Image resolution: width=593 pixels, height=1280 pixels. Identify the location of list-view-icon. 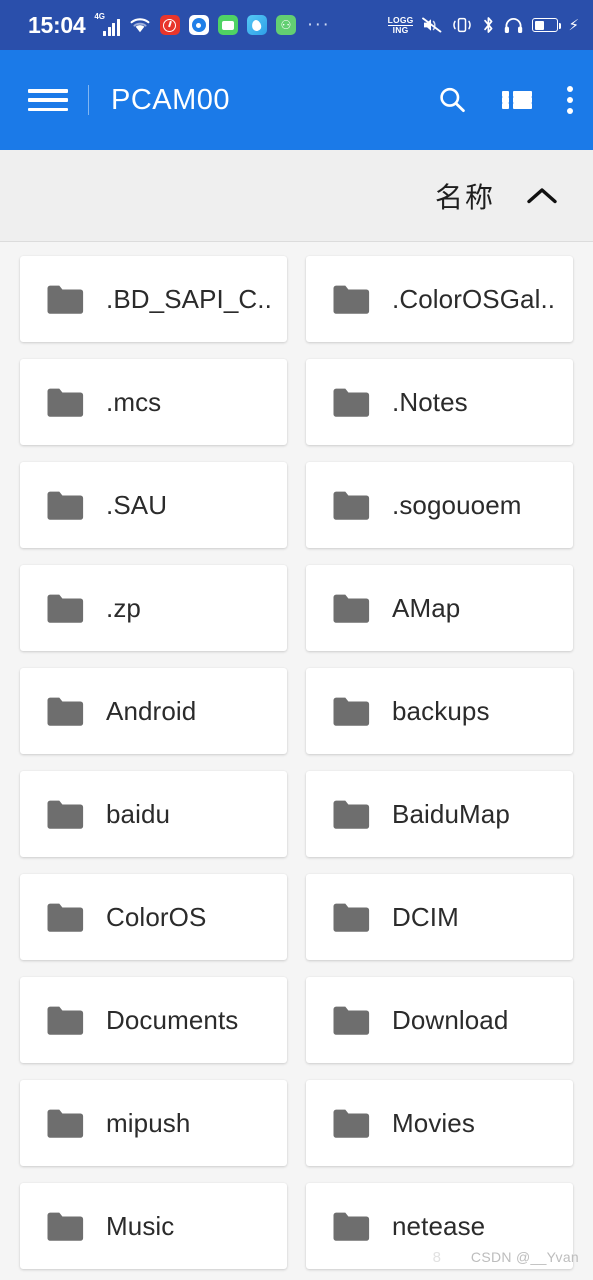
(517, 100).